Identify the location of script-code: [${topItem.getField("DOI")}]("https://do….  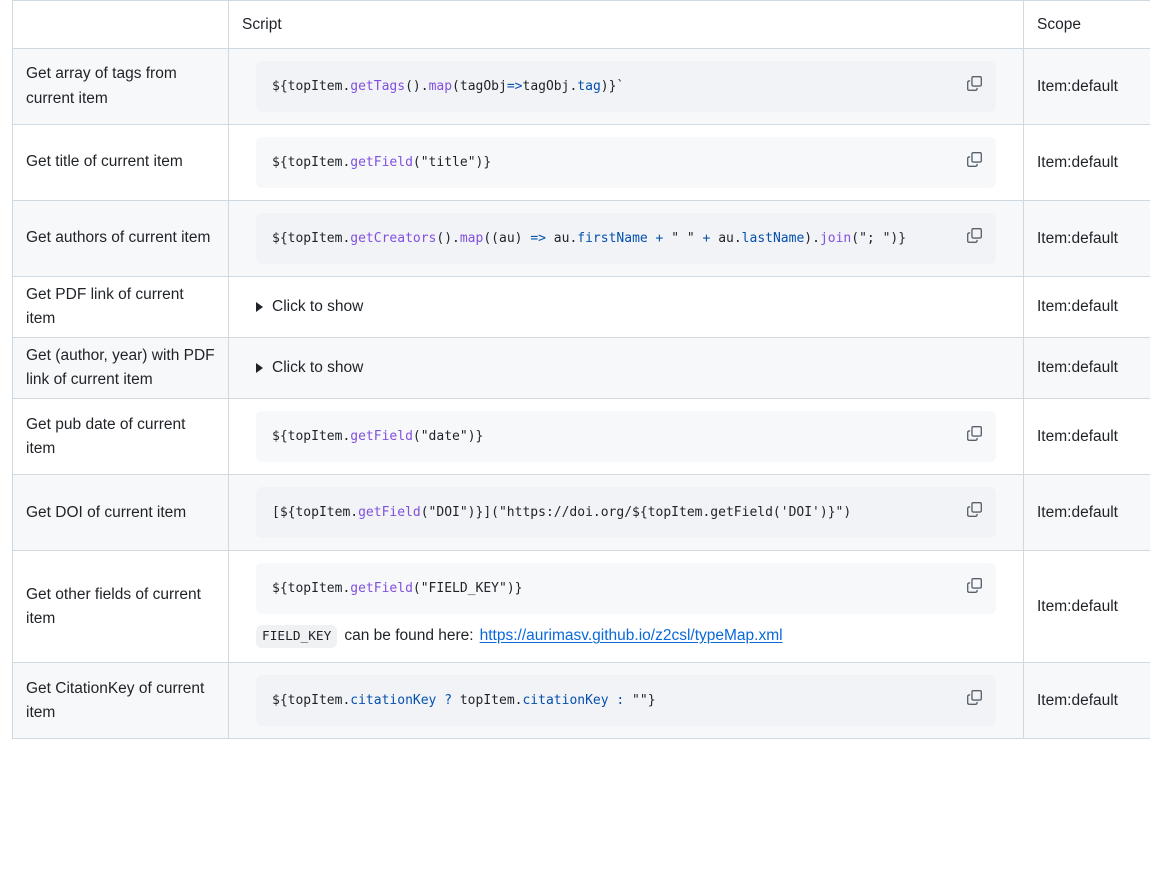
(562, 513).